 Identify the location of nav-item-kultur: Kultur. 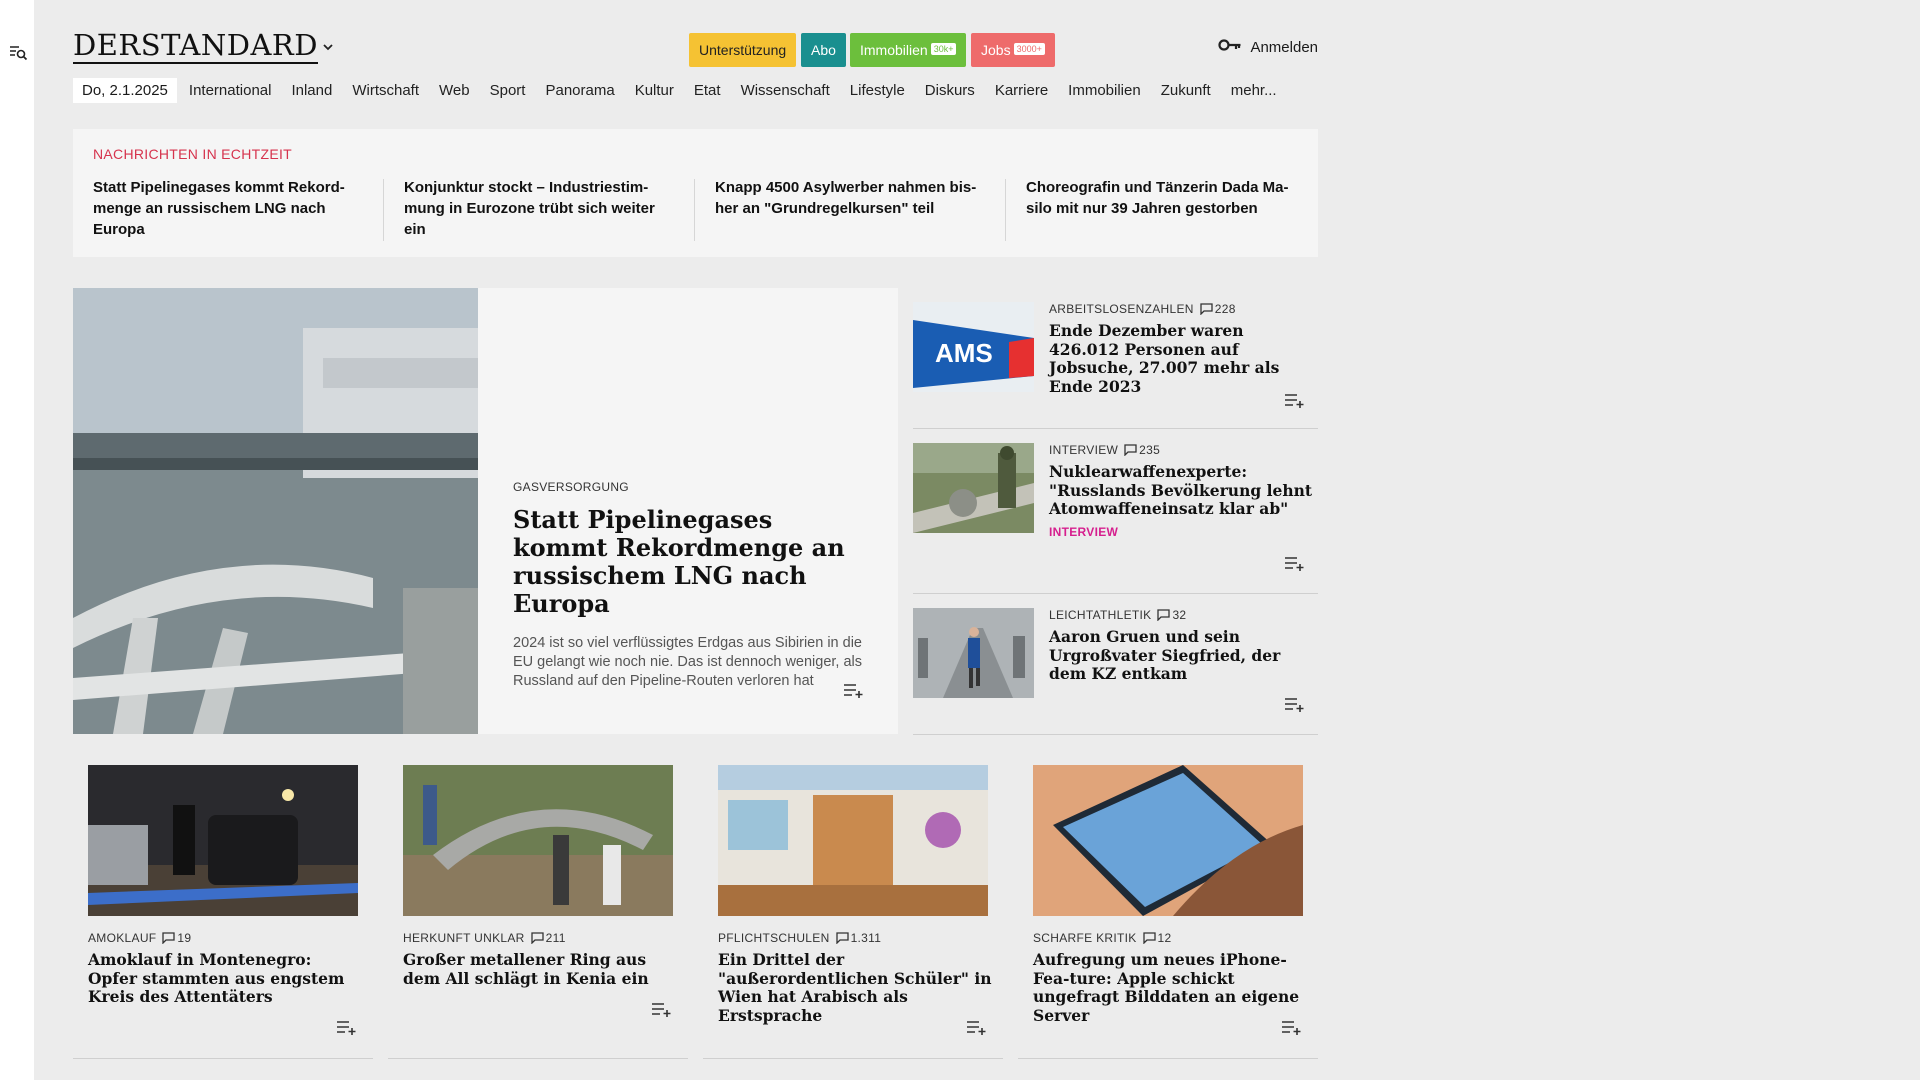
(654, 90).